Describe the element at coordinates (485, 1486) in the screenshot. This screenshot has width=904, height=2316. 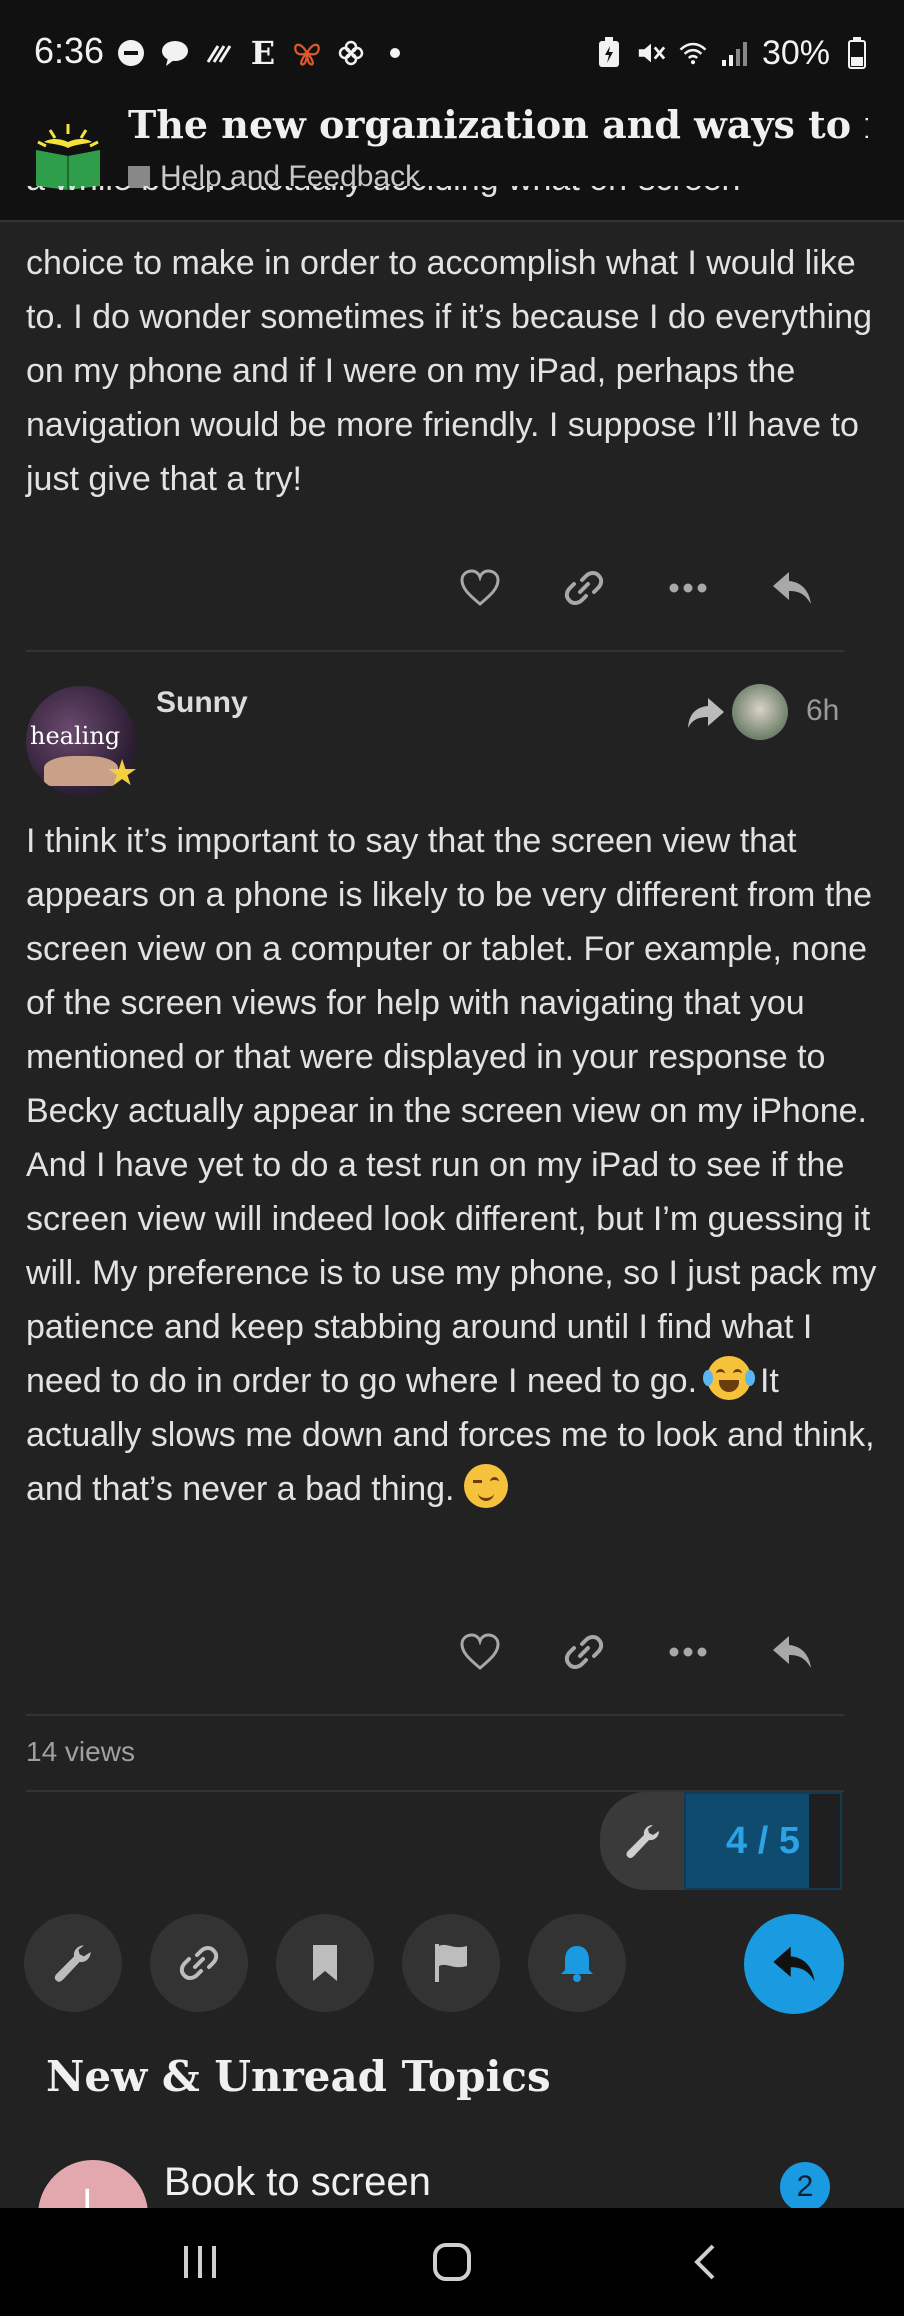
I see `winking-emoji` at that location.